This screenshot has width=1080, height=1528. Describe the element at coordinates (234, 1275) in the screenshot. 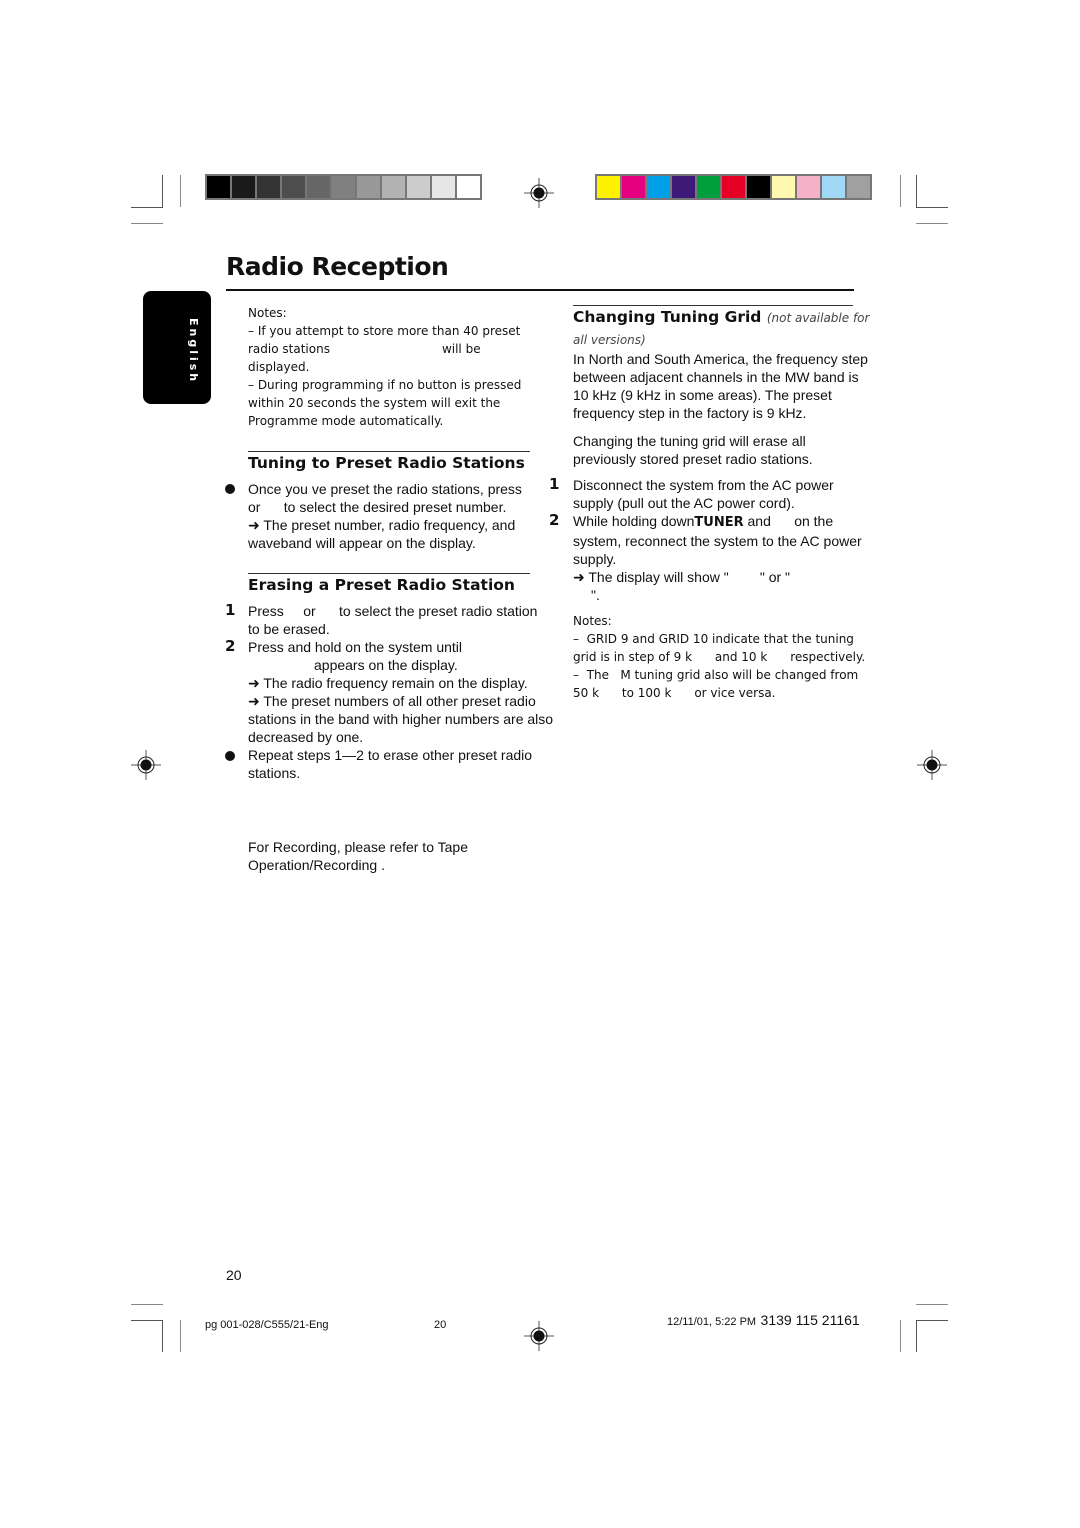

I see `page-number: 20` at that location.